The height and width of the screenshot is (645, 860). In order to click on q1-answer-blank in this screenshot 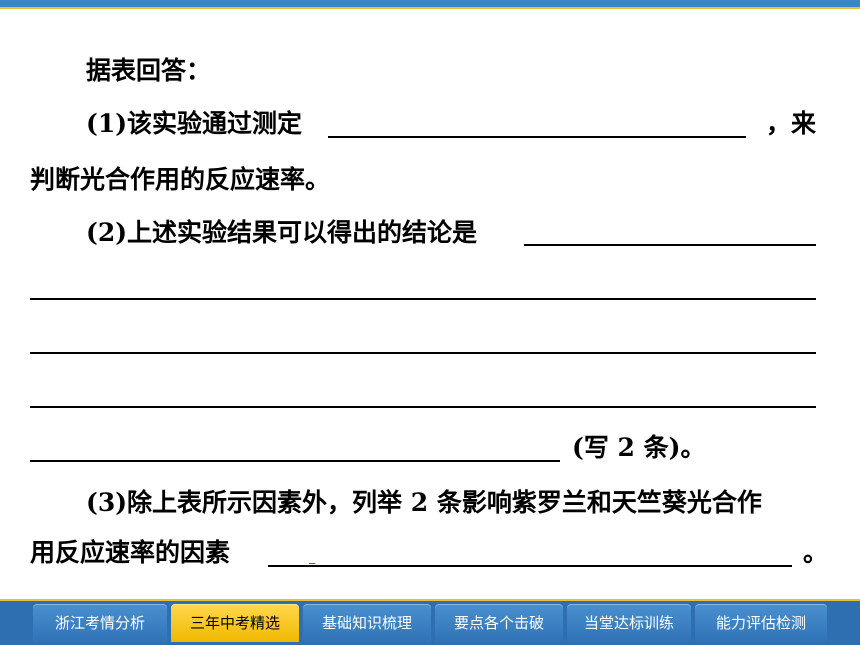, I will do `click(537, 137)`.